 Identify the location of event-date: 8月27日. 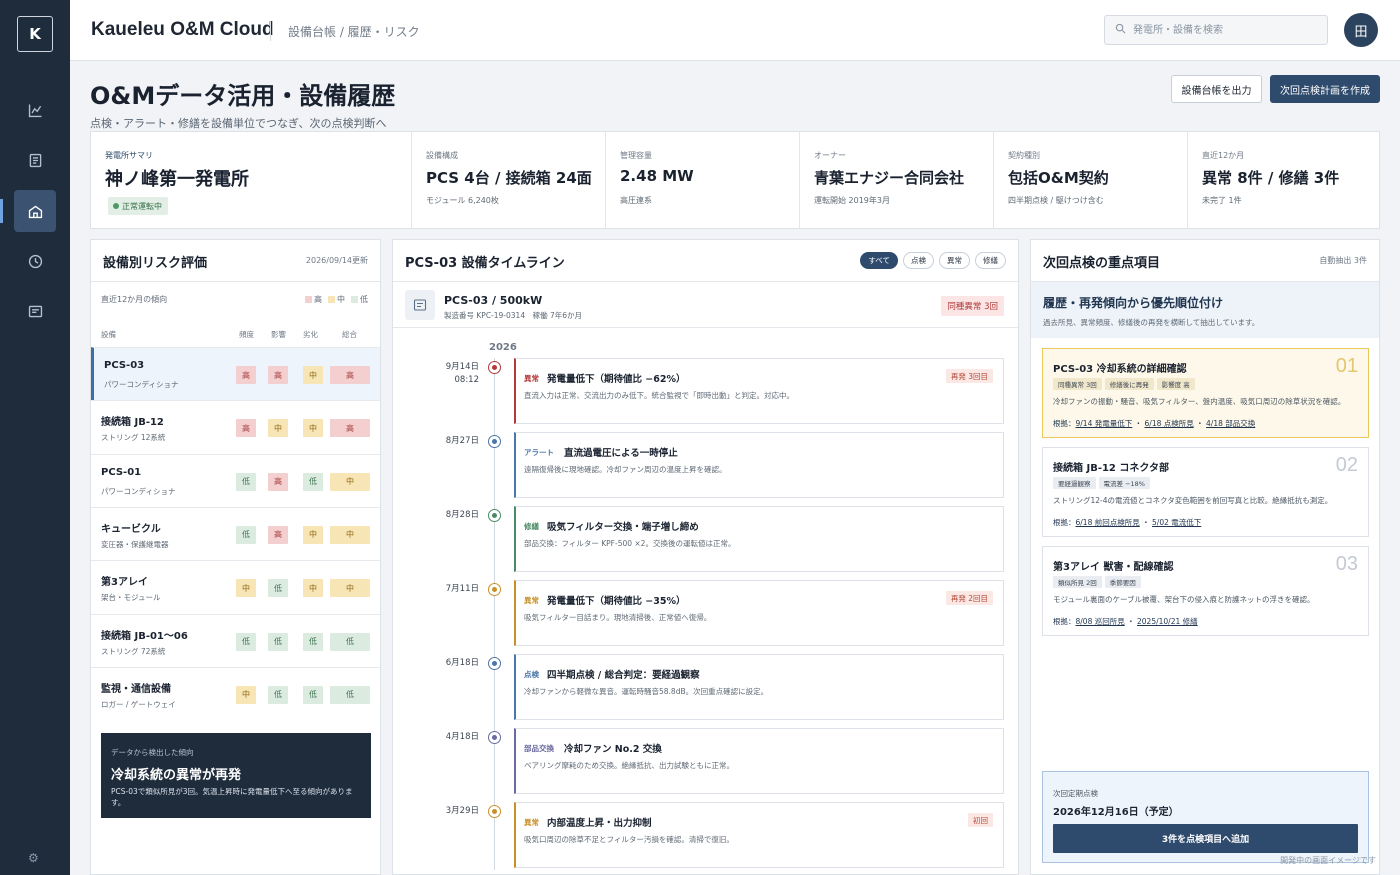
(450, 441).